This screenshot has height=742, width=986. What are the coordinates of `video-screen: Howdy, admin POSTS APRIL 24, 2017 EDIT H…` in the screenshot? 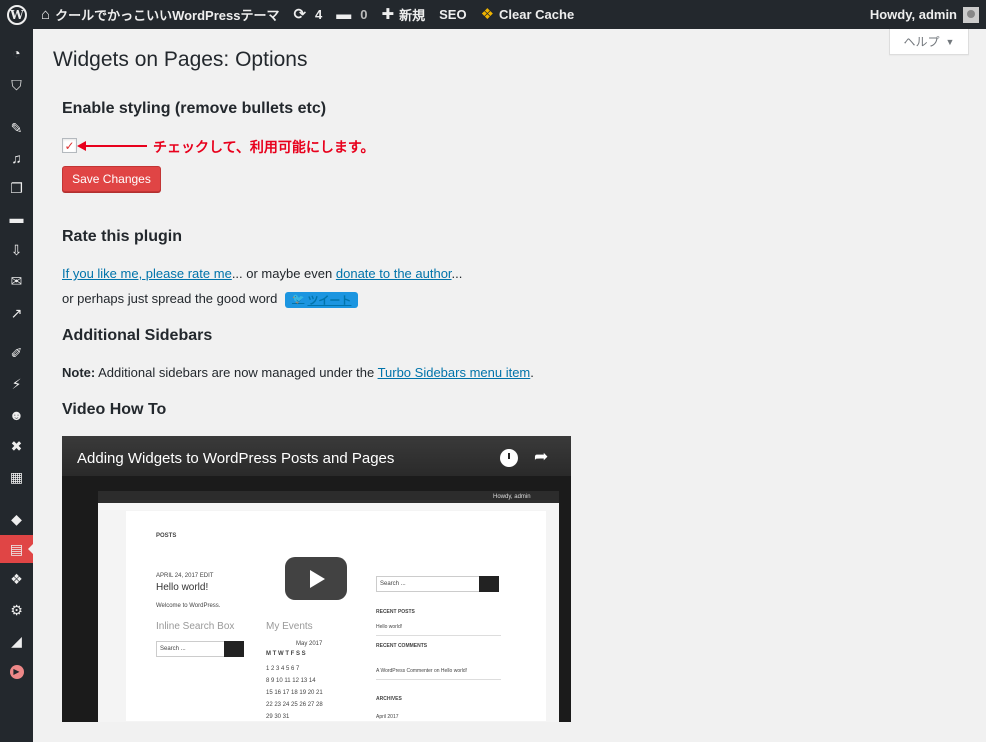 It's located at (328, 606).